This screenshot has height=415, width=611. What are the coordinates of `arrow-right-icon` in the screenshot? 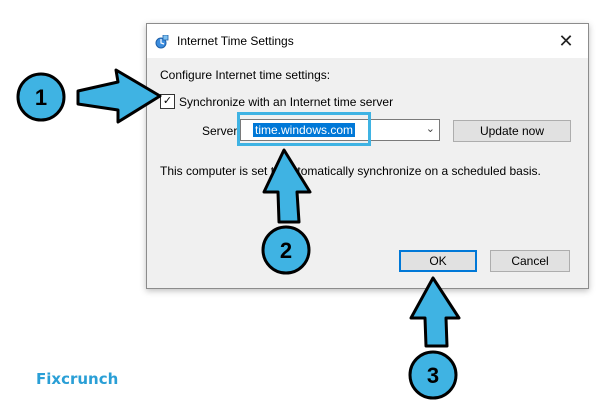 It's located at (119, 96).